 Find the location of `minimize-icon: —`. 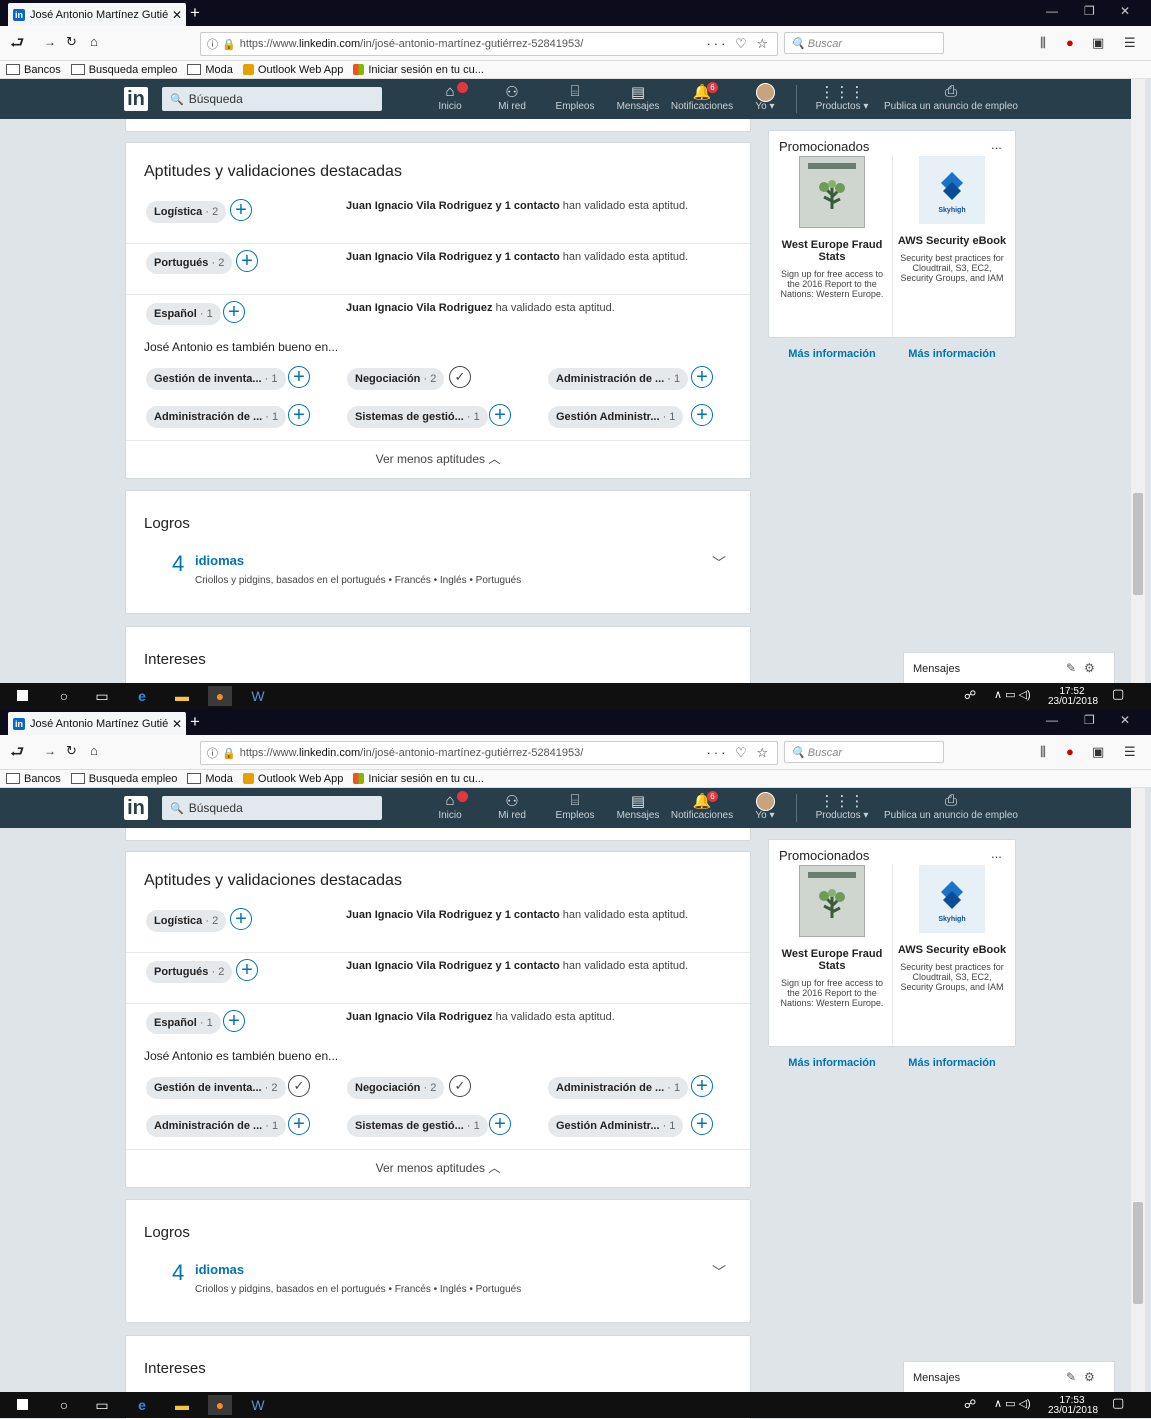

minimize-icon: — is located at coordinates (1052, 720).